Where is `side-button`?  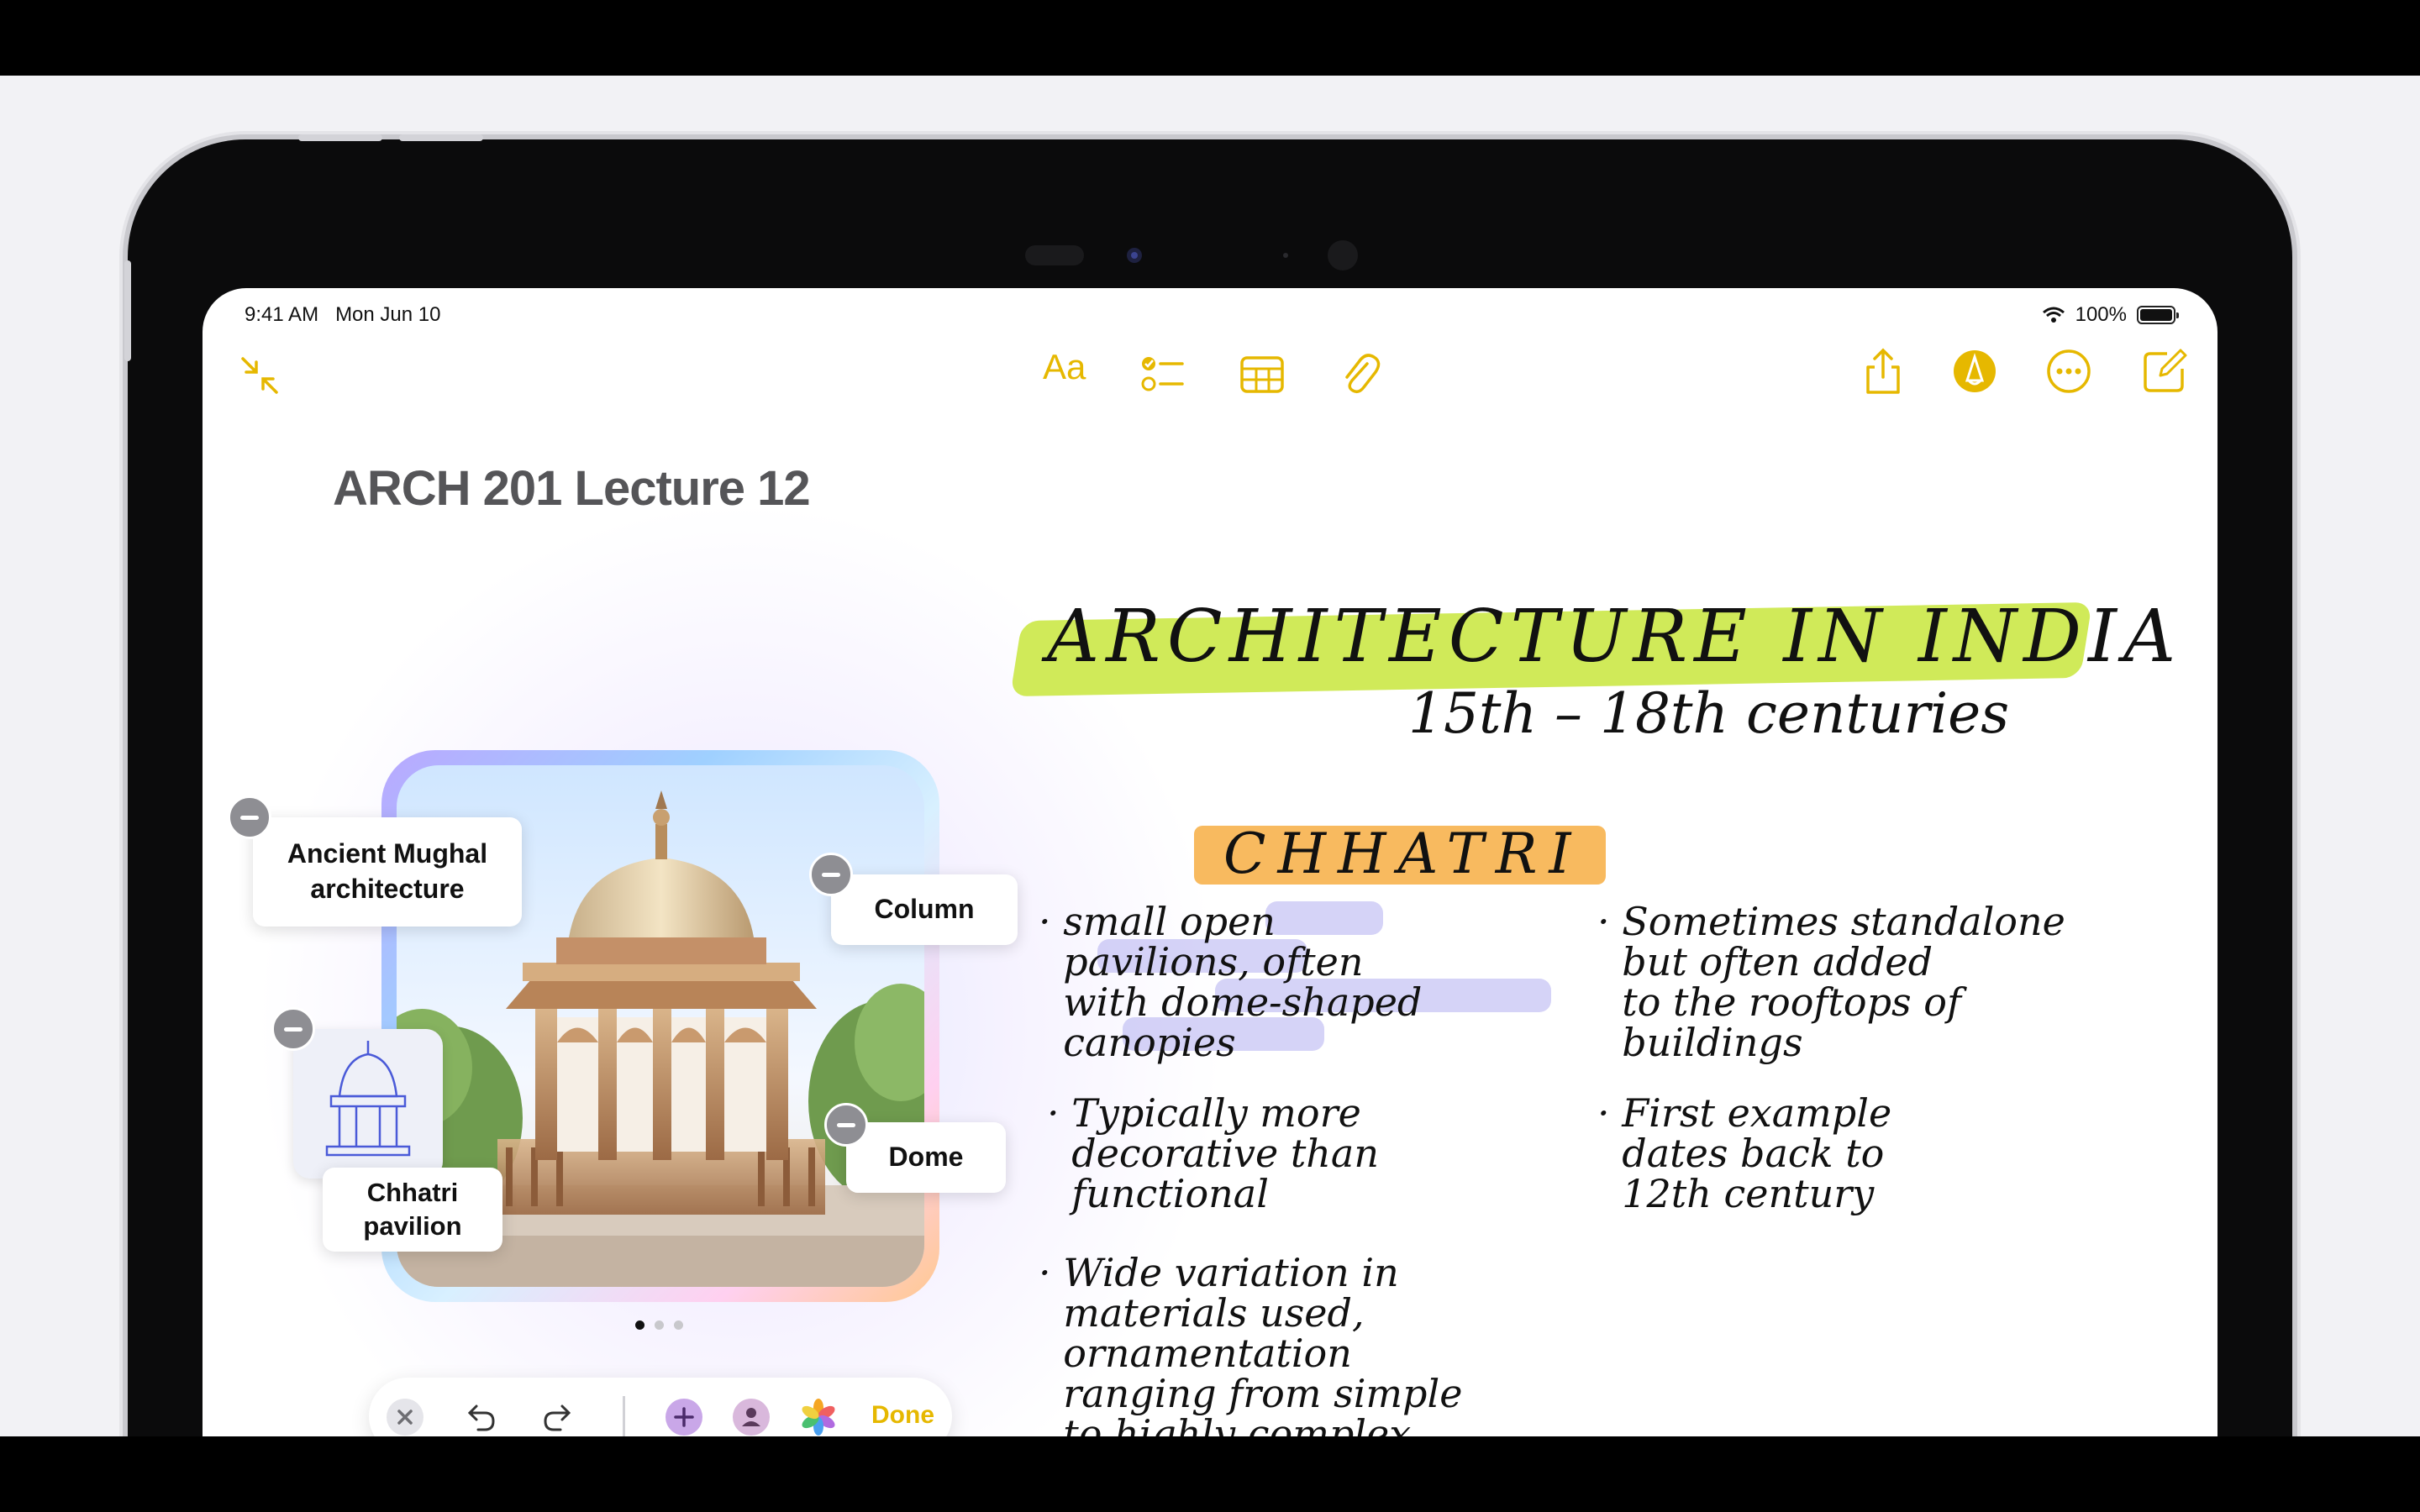
side-button is located at coordinates (128, 310).